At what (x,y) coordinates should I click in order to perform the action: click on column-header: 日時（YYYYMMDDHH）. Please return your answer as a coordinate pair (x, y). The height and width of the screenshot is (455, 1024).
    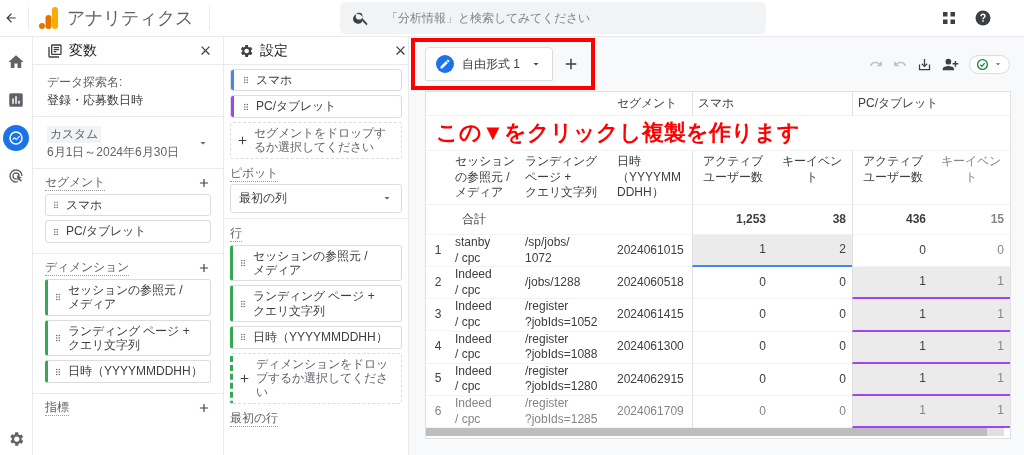
    Looking at the image, I should click on (652, 178).